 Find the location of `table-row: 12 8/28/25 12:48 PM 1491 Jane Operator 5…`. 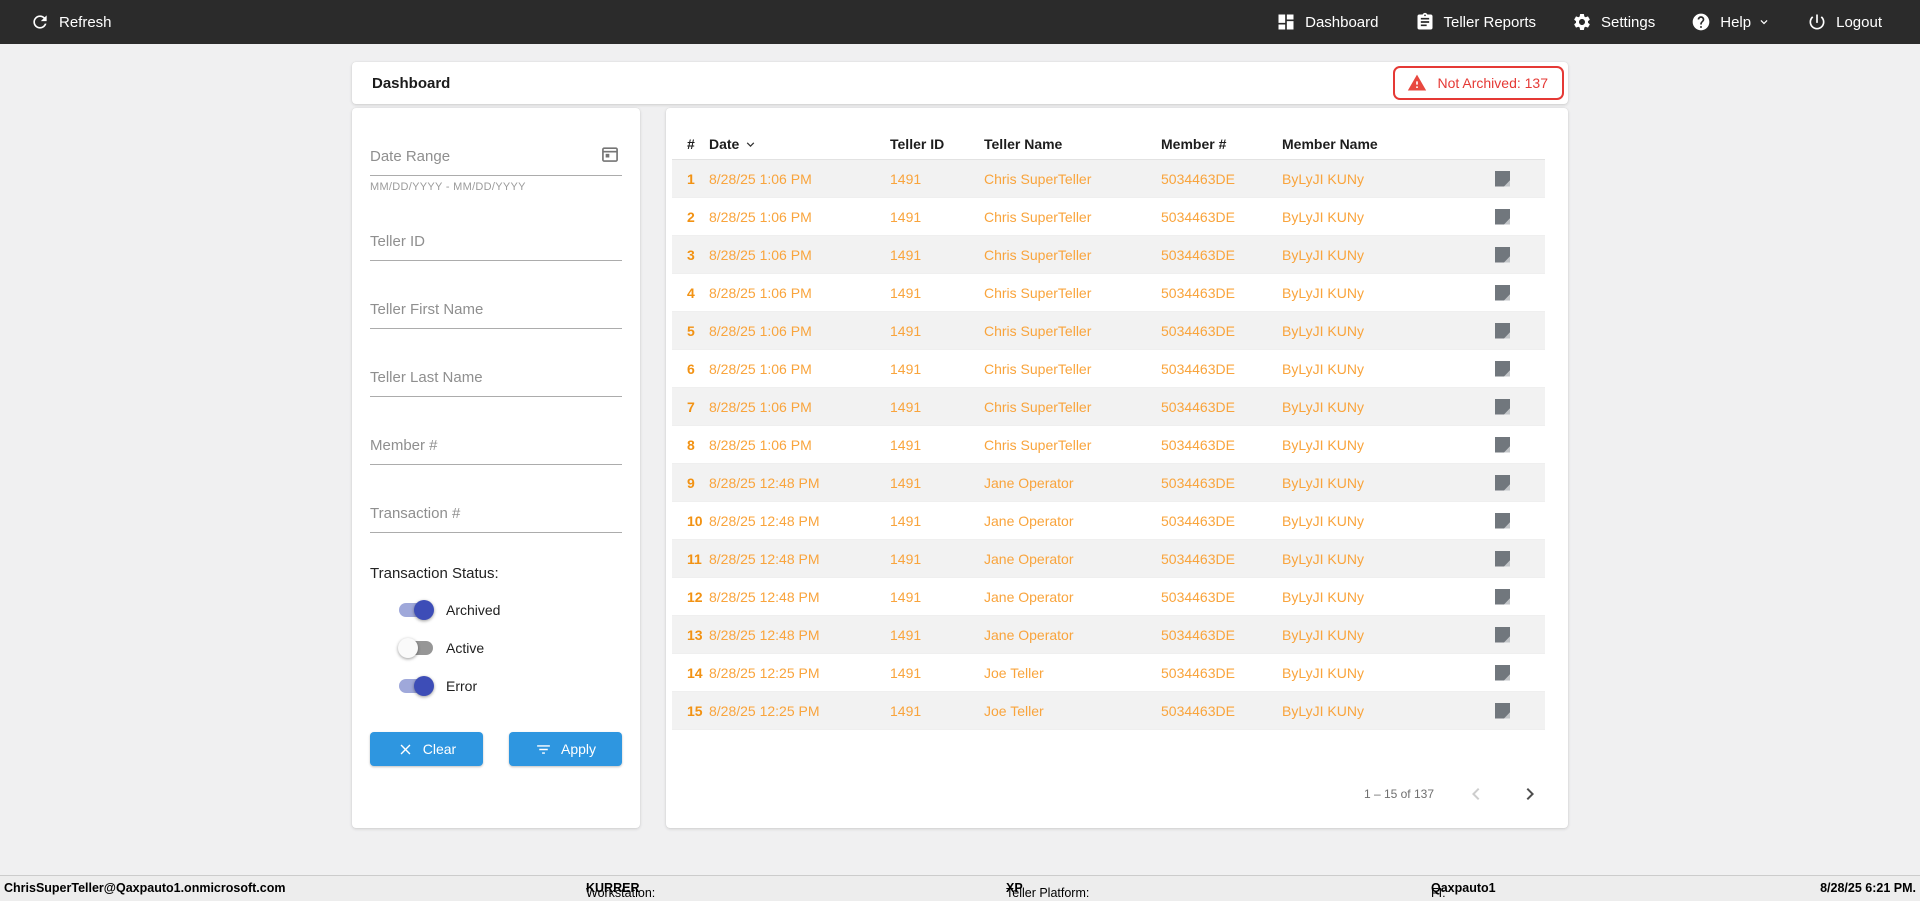

table-row: 12 8/28/25 12:48 PM 1491 Jane Operator 5… is located at coordinates (1108, 597).